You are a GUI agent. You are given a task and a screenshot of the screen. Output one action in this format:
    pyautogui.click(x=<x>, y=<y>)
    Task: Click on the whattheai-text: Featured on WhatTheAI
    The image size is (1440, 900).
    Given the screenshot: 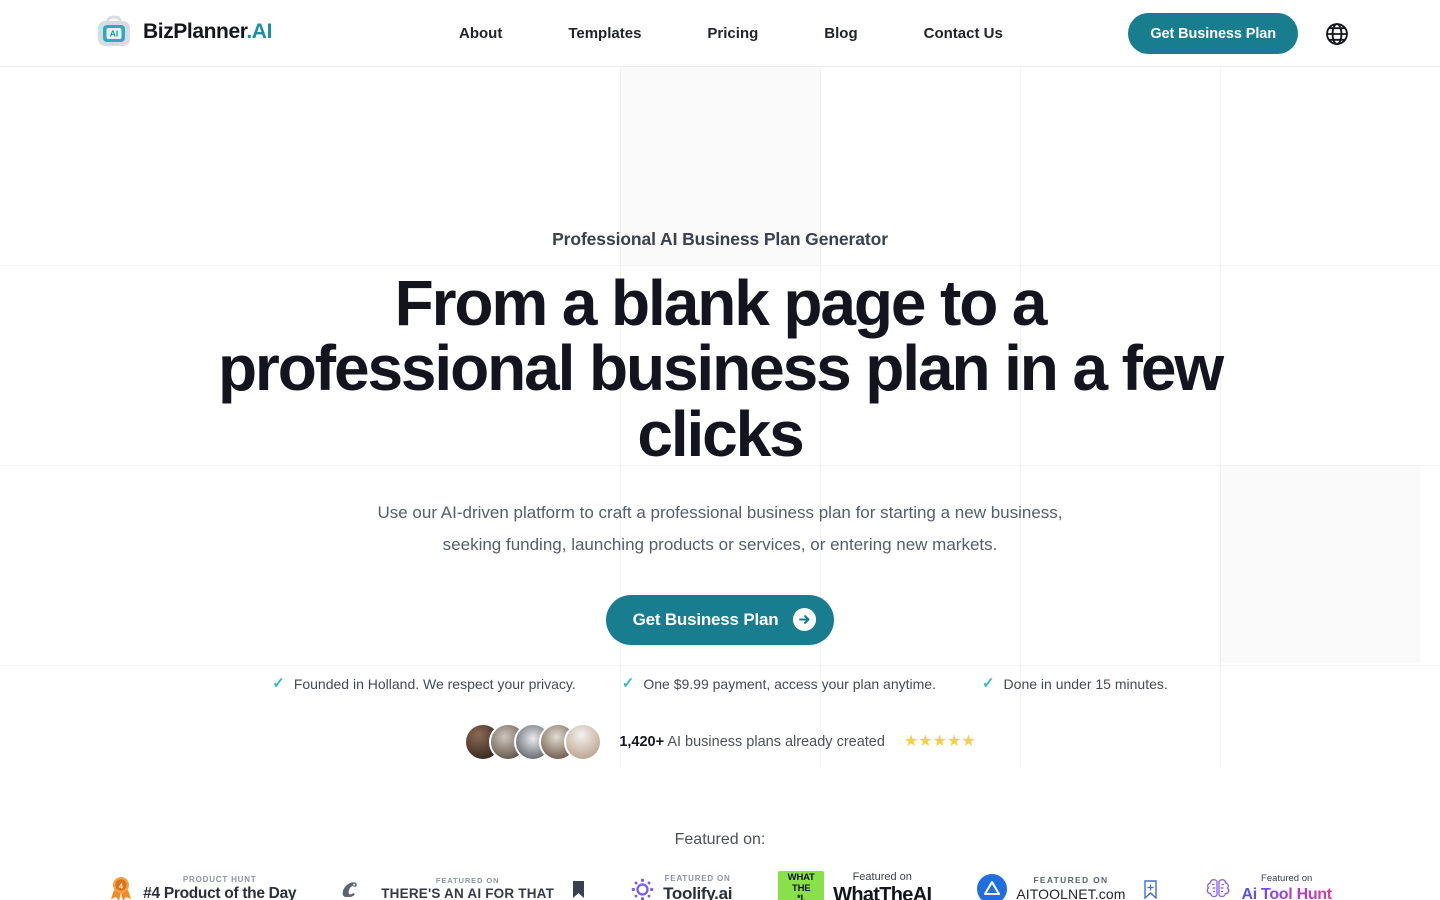 What is the action you would take?
    pyautogui.click(x=882, y=885)
    